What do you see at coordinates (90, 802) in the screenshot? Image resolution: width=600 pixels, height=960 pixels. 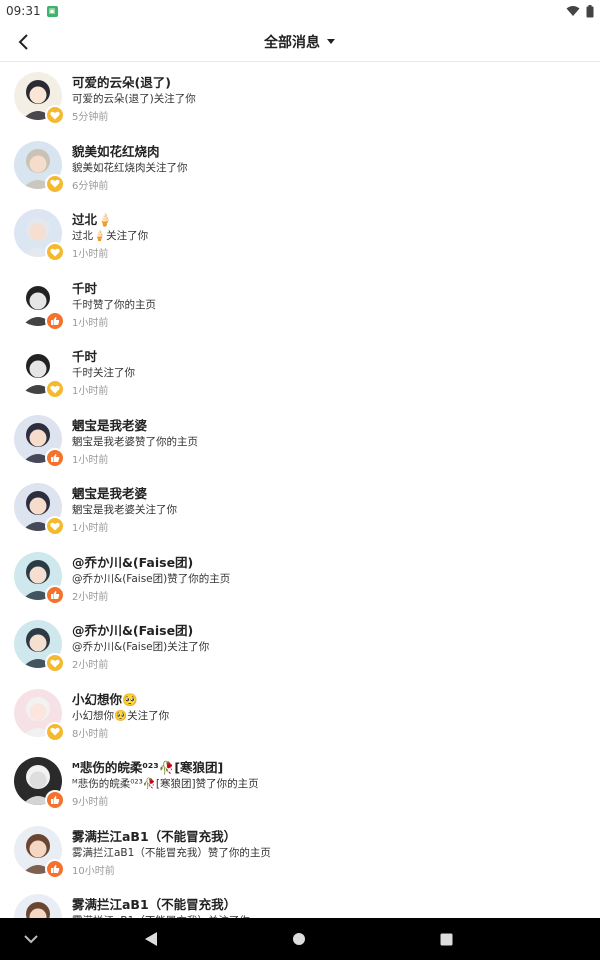 I see `timestamp: 9小时前` at bounding box center [90, 802].